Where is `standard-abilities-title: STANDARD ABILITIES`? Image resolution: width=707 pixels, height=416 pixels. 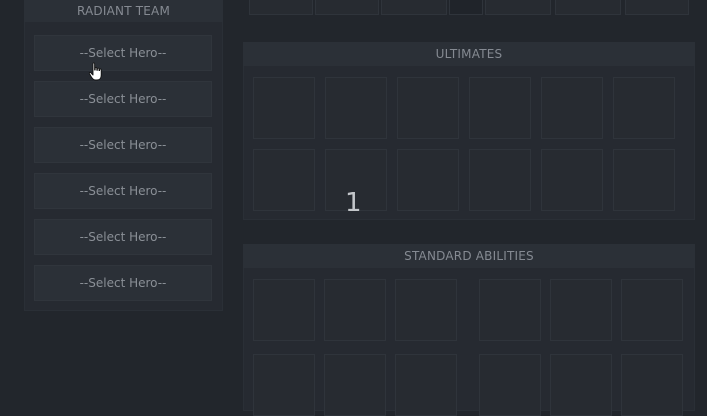 standard-abilities-title: STANDARD ABILITIES is located at coordinates (469, 256).